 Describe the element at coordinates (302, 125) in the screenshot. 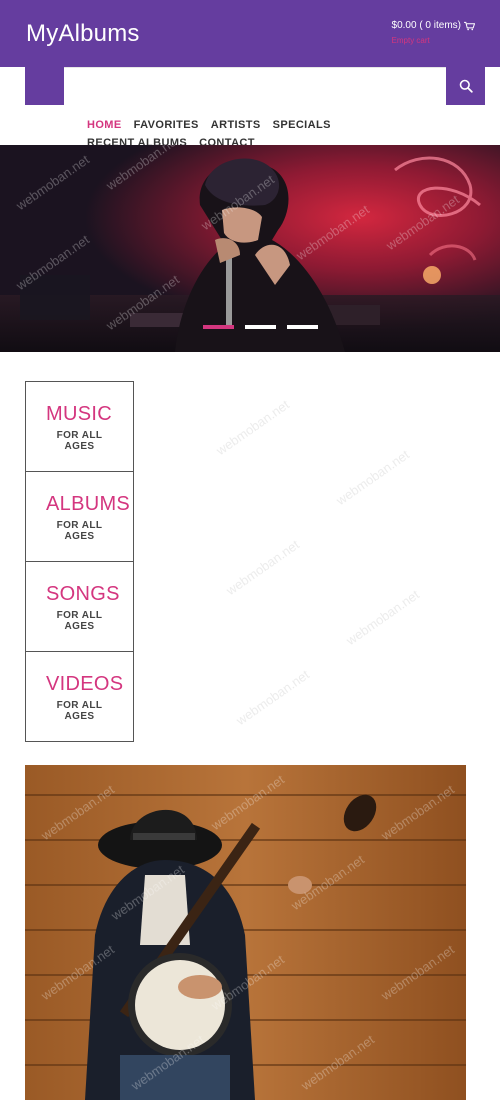

I see `nav-item-specials: SPECIALS` at that location.